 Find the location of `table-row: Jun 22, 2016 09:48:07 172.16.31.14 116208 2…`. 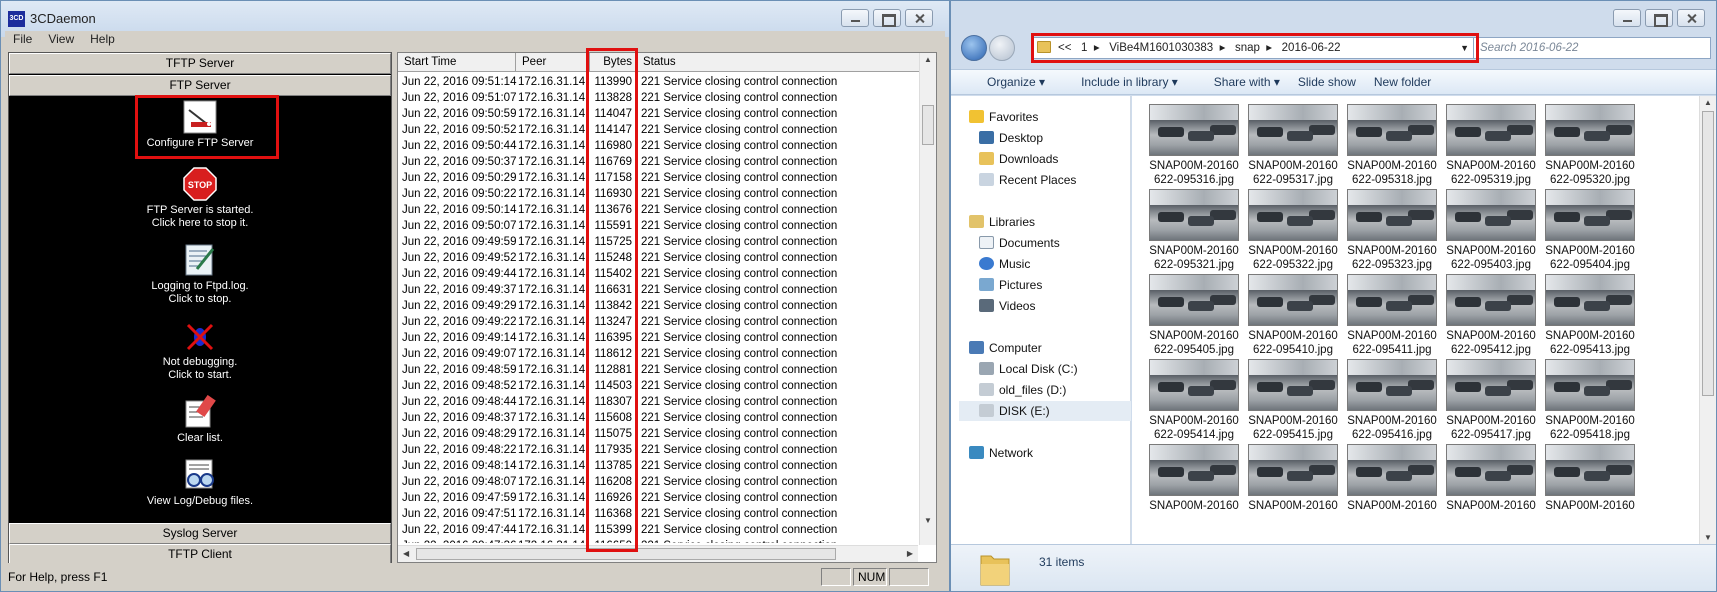

table-row: Jun 22, 2016 09:48:07 172.16.31.14 116208 2… is located at coordinates (658, 482).